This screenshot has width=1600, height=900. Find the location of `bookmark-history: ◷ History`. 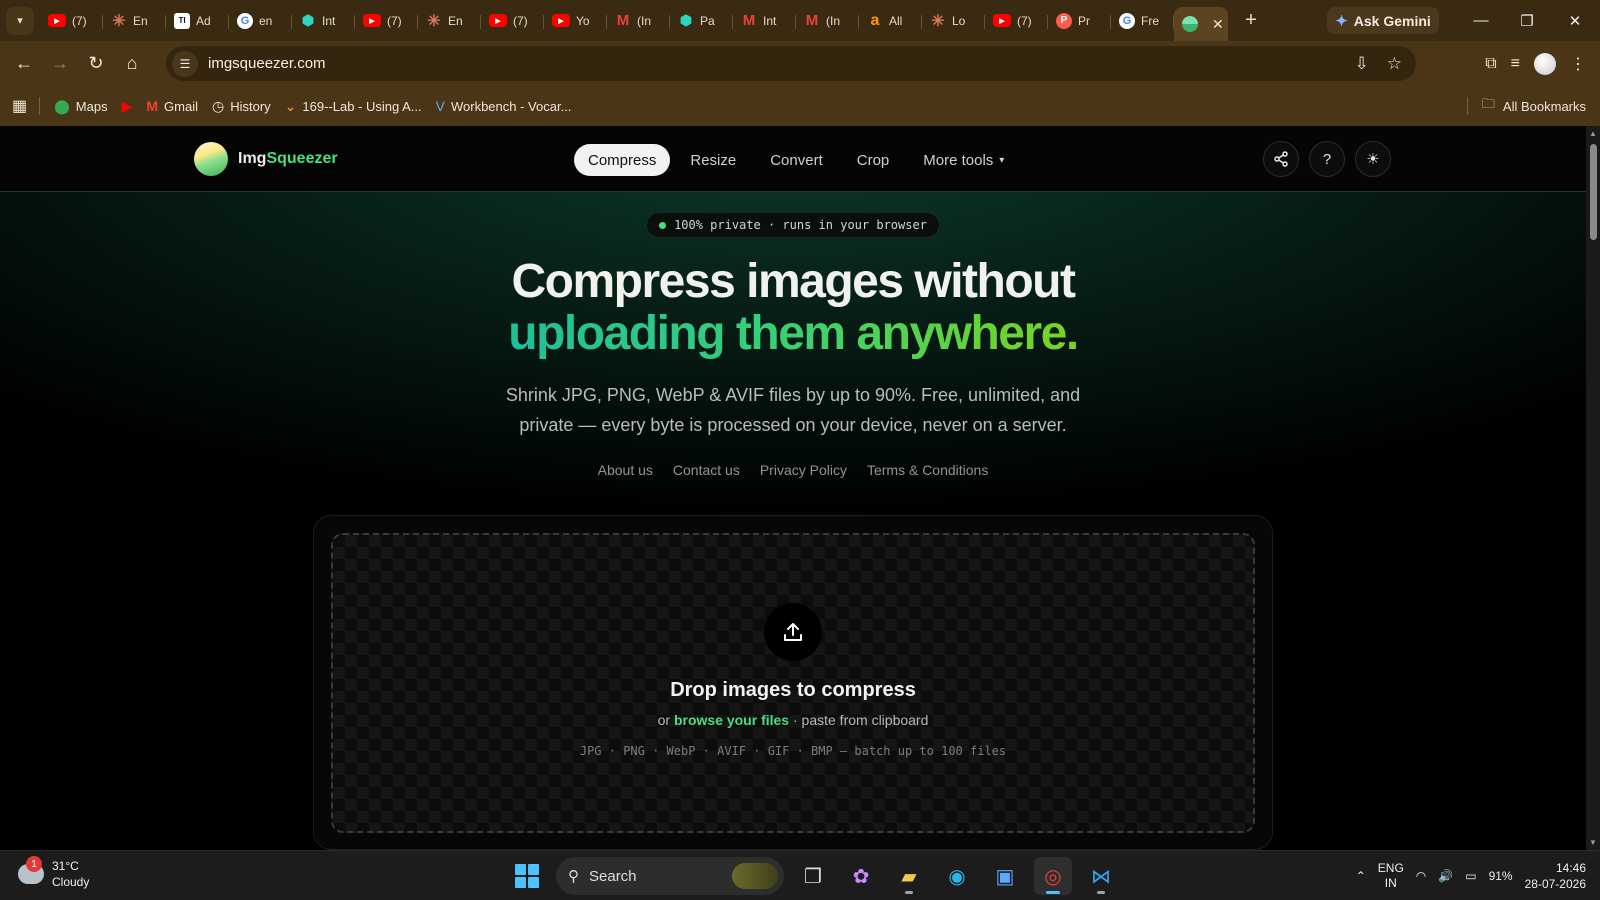

bookmark-history: ◷ History is located at coordinates (241, 106).